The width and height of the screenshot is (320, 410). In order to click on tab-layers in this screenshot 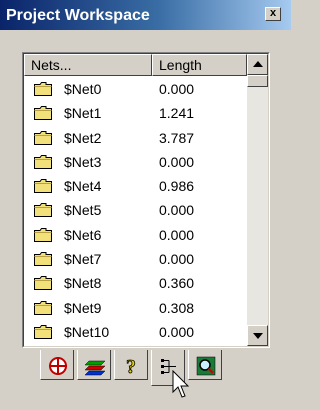, I will do `click(94, 365)`.